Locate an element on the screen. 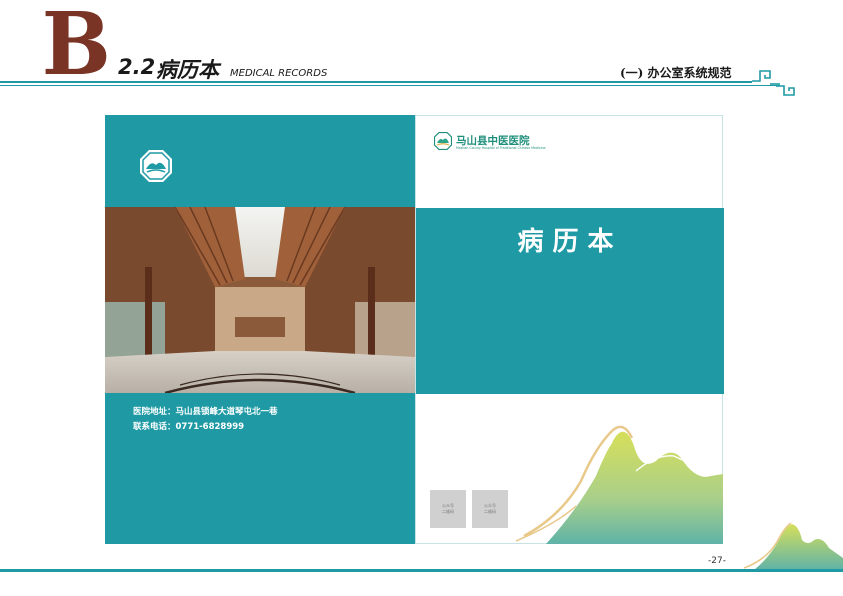  section-number: 2.2 is located at coordinates (137, 67).